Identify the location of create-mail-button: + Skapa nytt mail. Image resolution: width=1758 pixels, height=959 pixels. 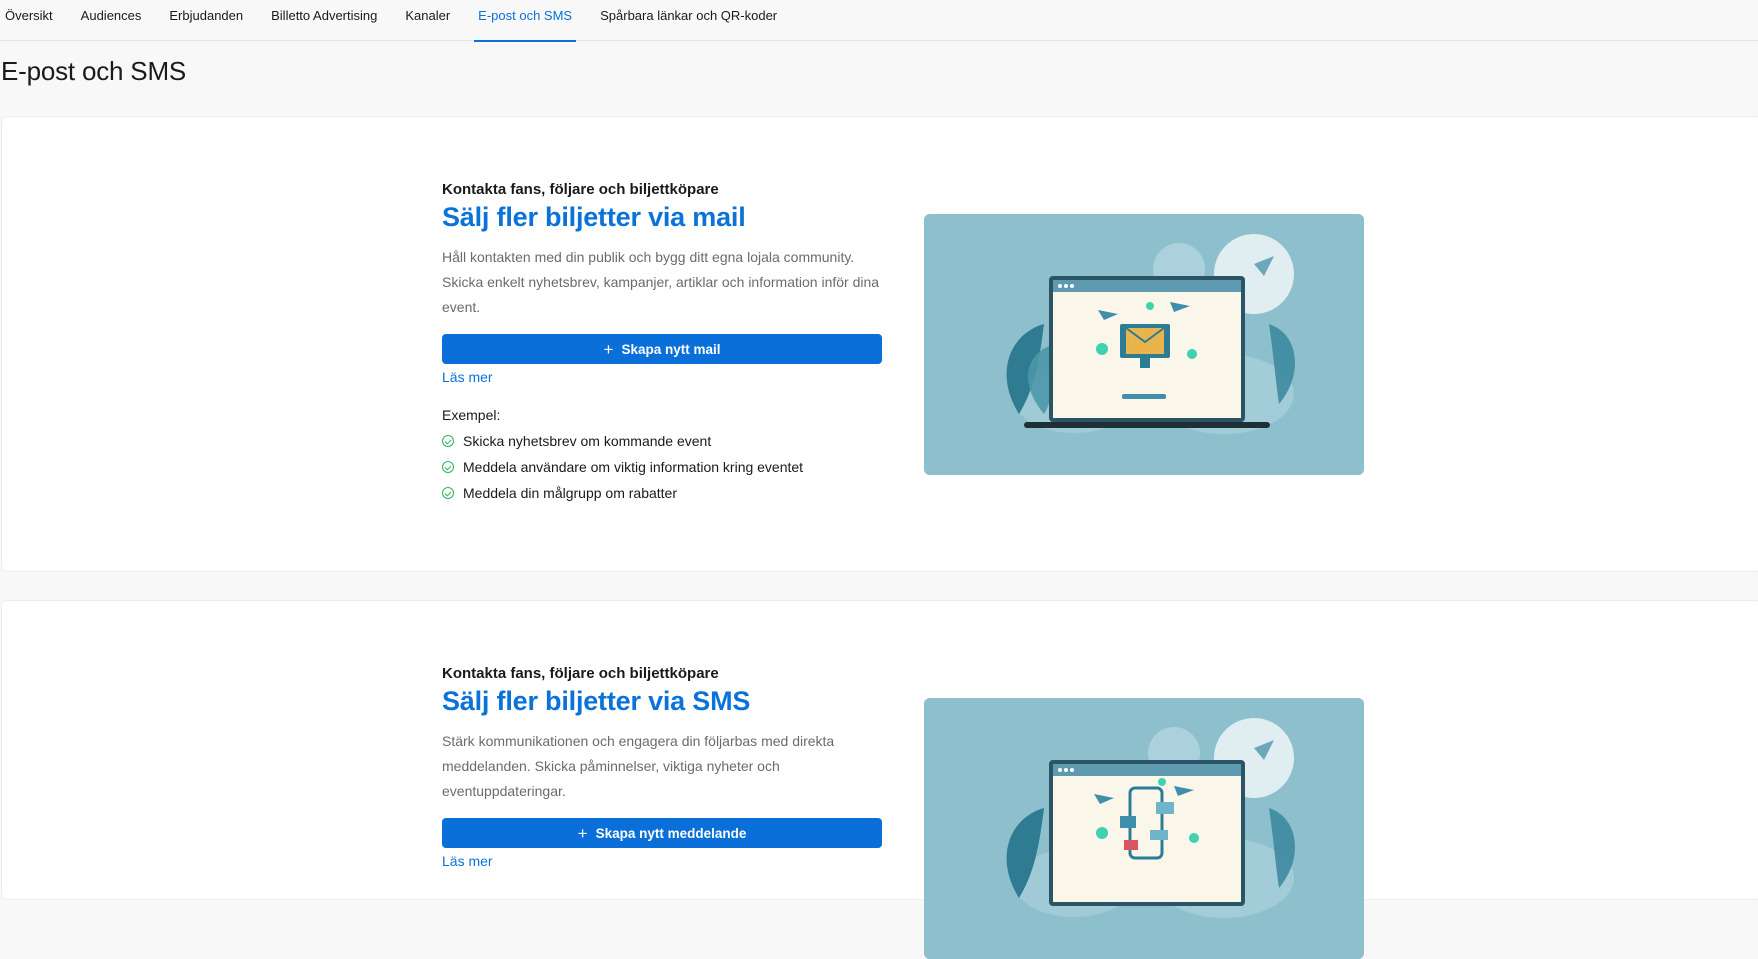
(662, 349).